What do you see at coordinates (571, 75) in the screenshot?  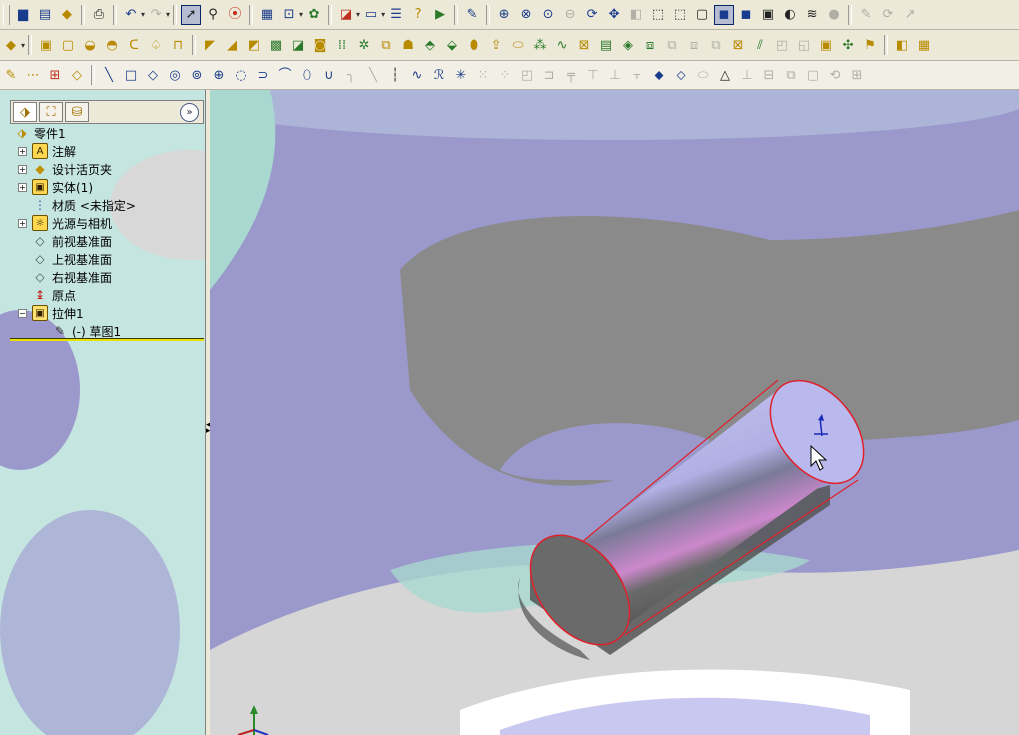 I see `trim-icon: ╤` at bounding box center [571, 75].